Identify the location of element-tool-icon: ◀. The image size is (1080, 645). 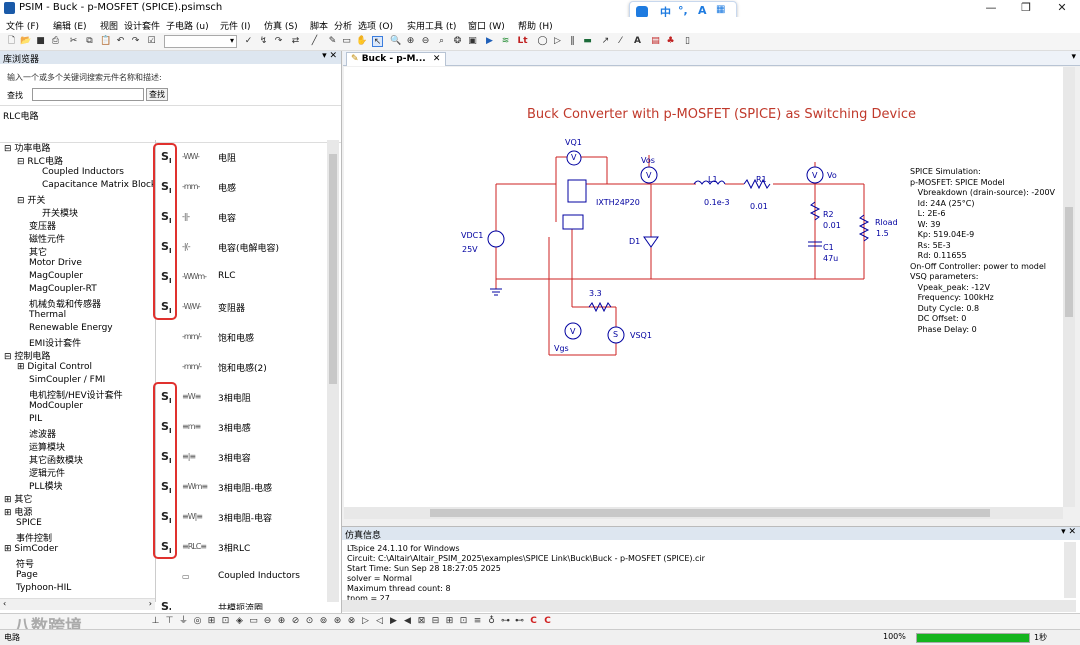
(407, 621).